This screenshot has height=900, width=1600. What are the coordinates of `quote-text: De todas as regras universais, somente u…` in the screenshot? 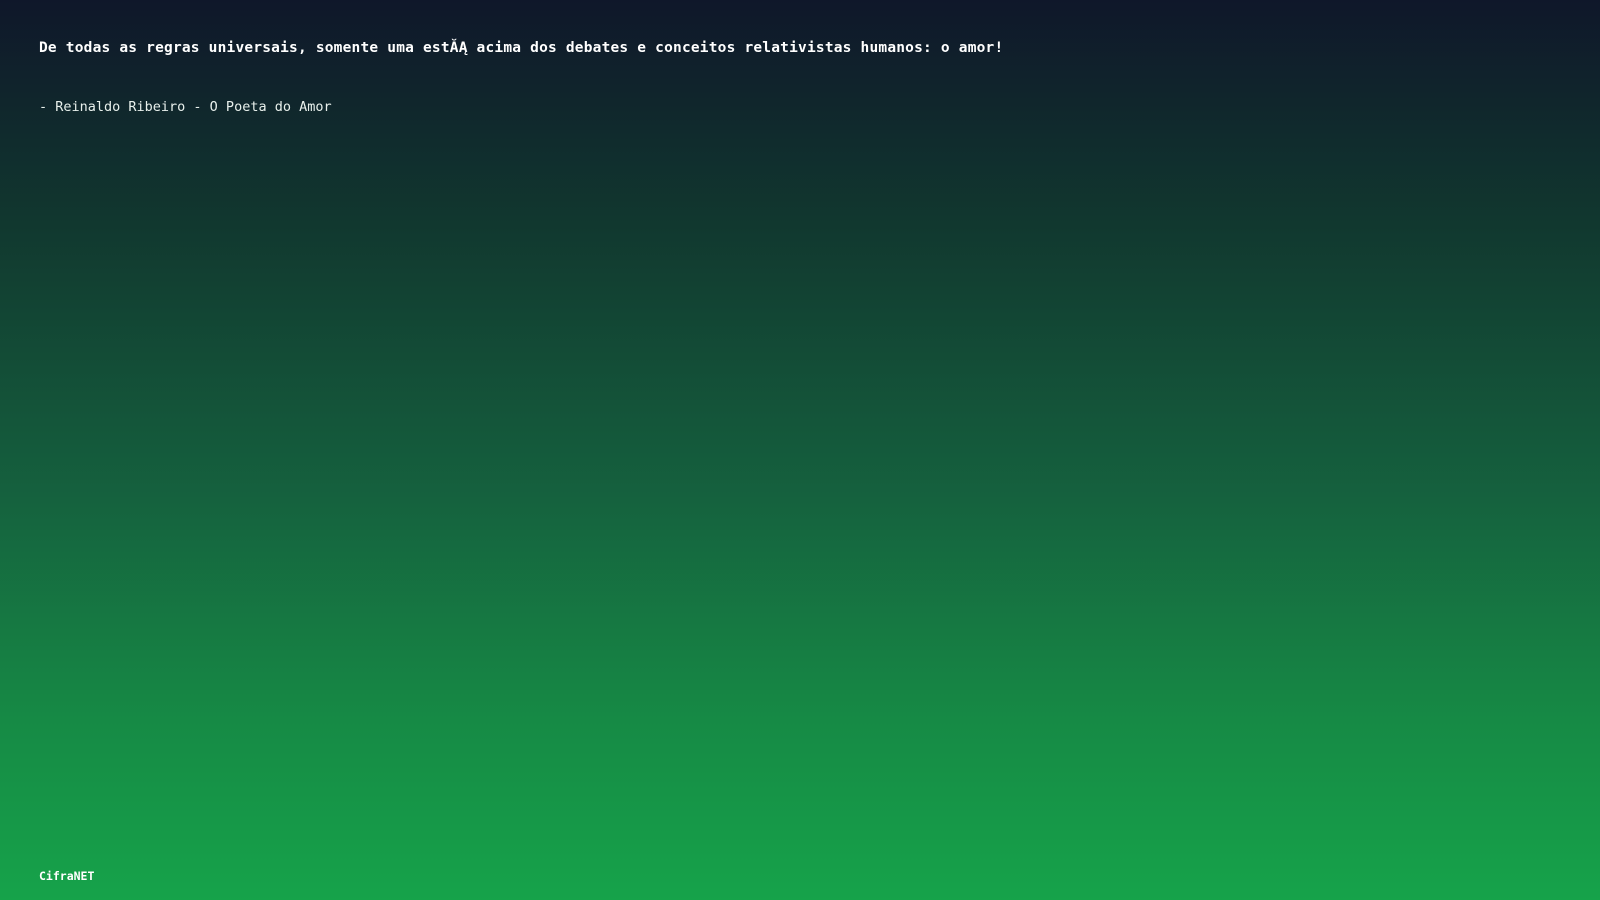 It's located at (521, 48).